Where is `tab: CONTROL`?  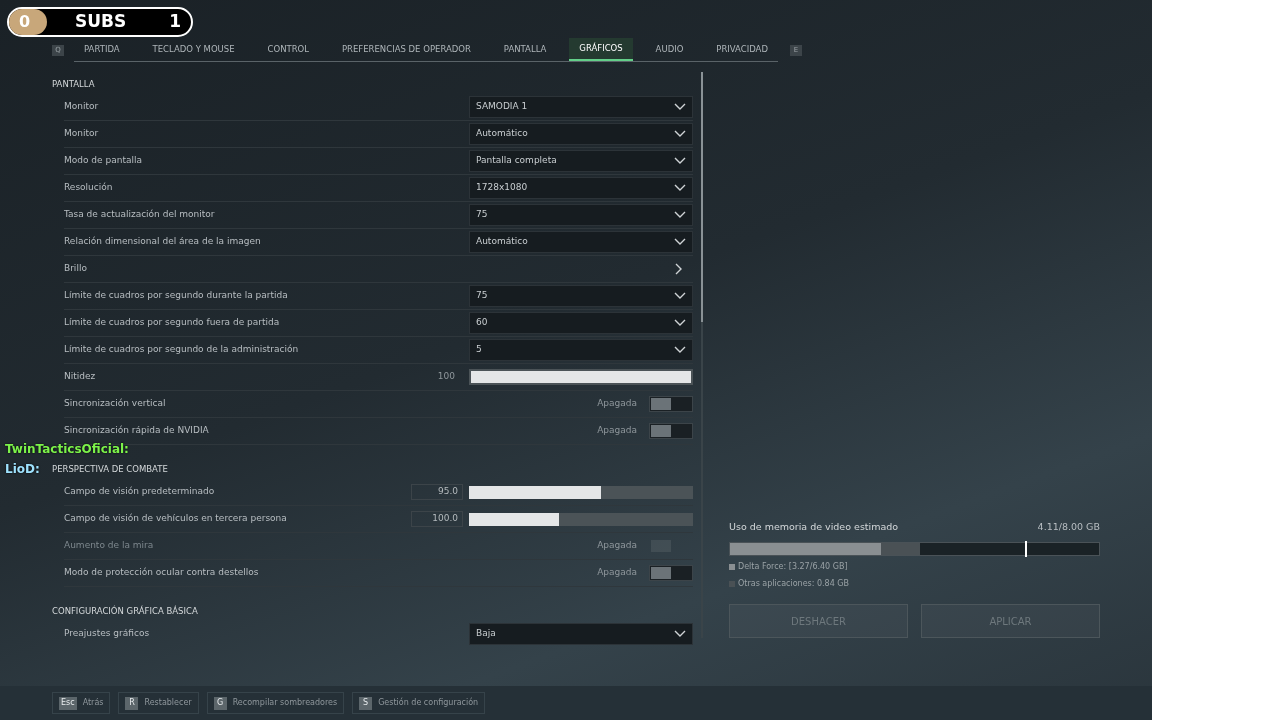 tab: CONTROL is located at coordinates (288, 49).